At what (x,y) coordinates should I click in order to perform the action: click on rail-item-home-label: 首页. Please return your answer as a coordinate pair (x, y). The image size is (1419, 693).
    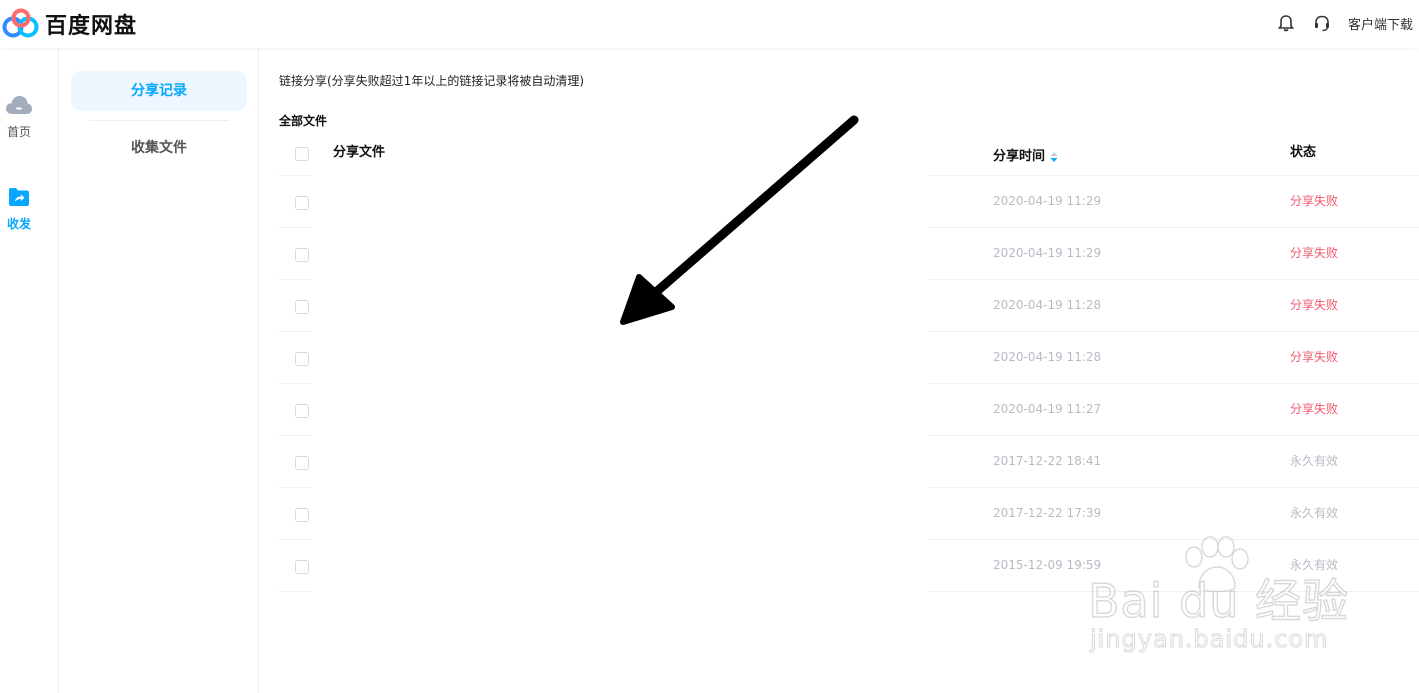
    Looking at the image, I should click on (18, 132).